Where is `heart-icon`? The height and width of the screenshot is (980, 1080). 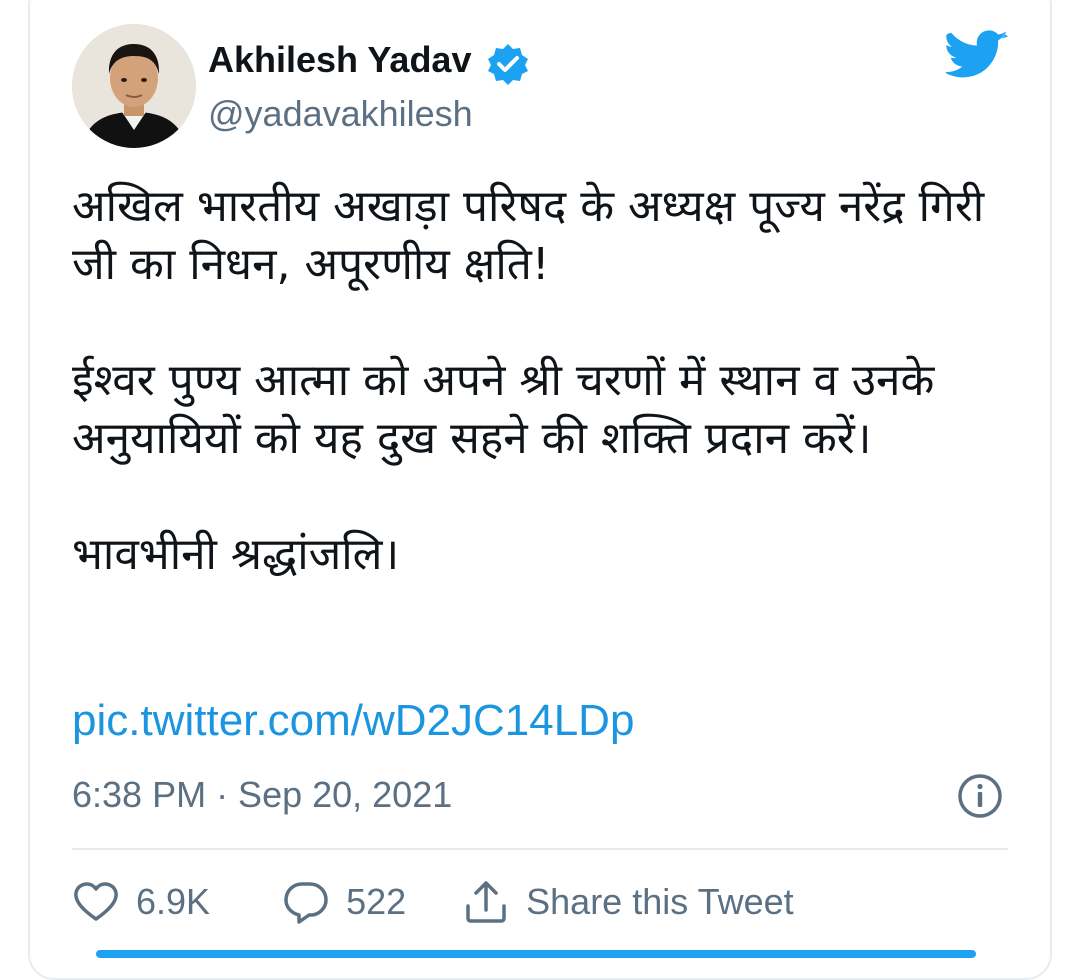
heart-icon is located at coordinates (96, 901).